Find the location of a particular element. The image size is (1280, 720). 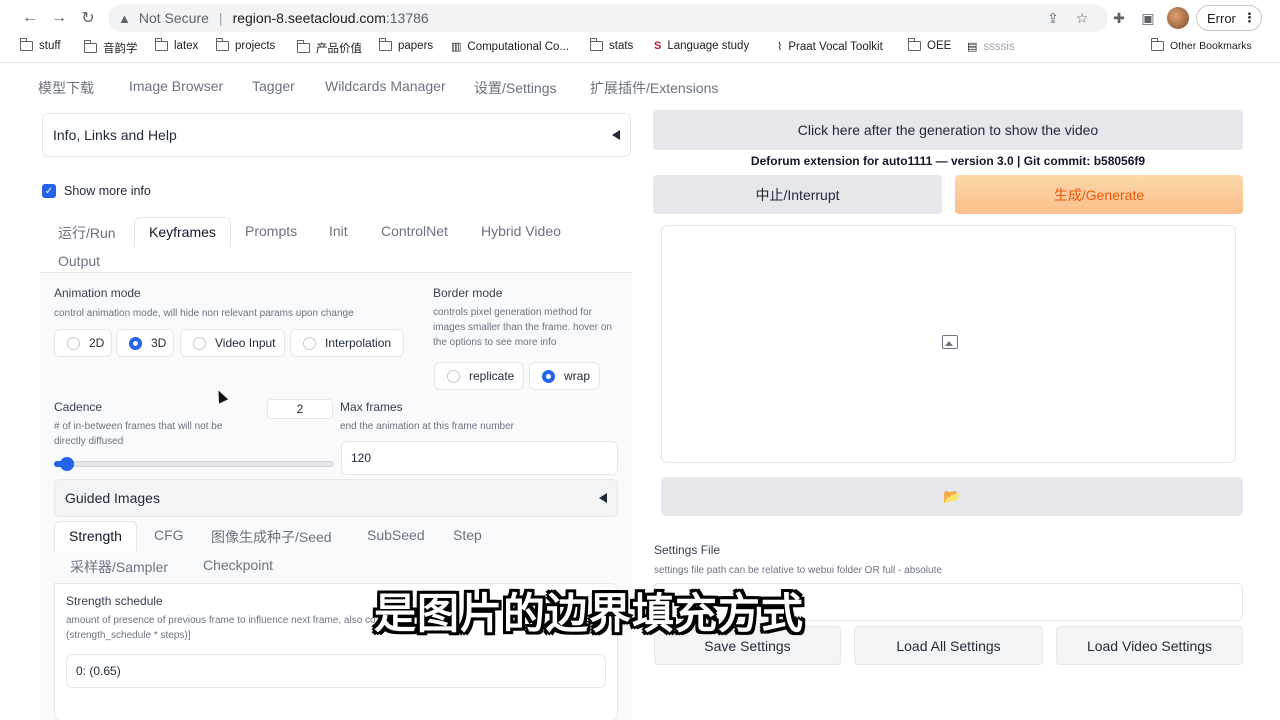

max-frames-hint: end the animation at this frame number is located at coordinates (427, 426).